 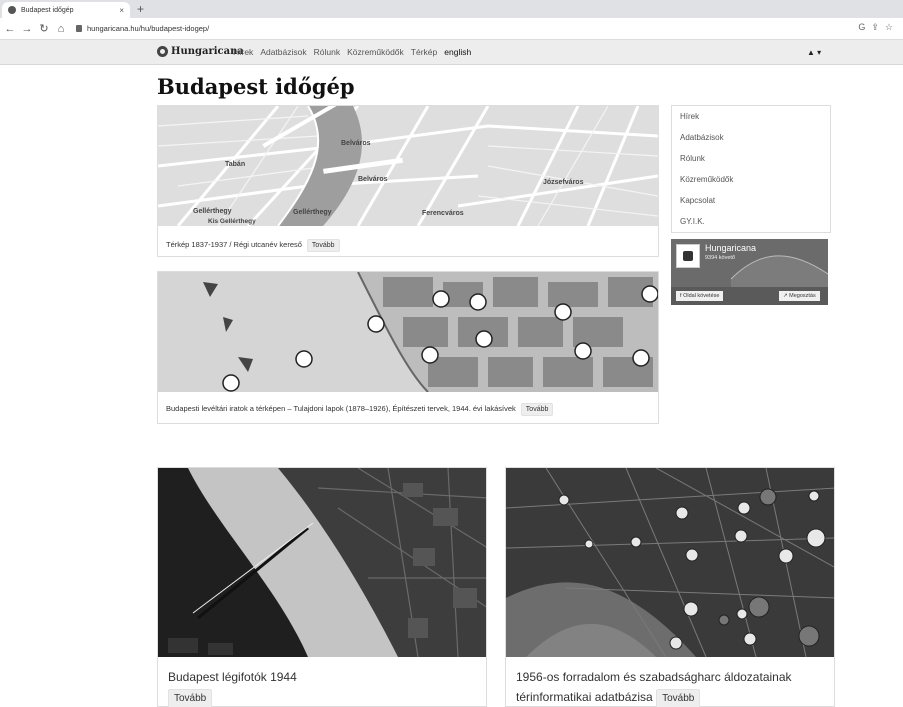 I want to click on aerial-photos-card: Budapest légifotók 1944 Tovább, so click(x=322, y=587).